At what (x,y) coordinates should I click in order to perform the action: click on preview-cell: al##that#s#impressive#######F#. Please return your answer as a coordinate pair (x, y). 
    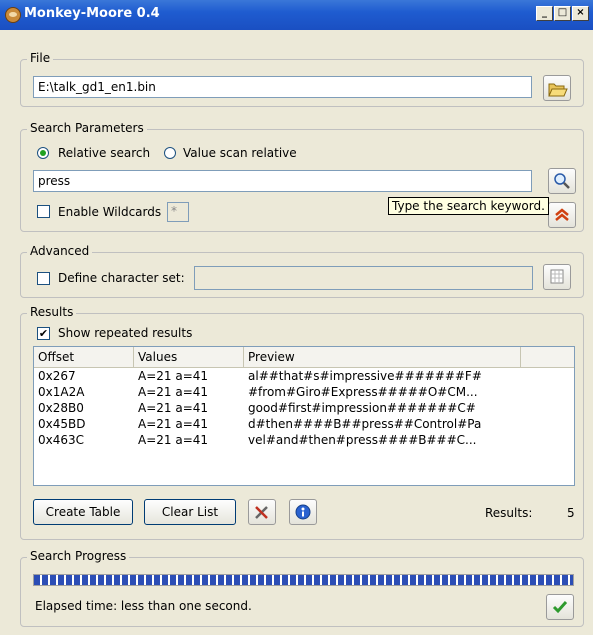
    Looking at the image, I should click on (365, 376).